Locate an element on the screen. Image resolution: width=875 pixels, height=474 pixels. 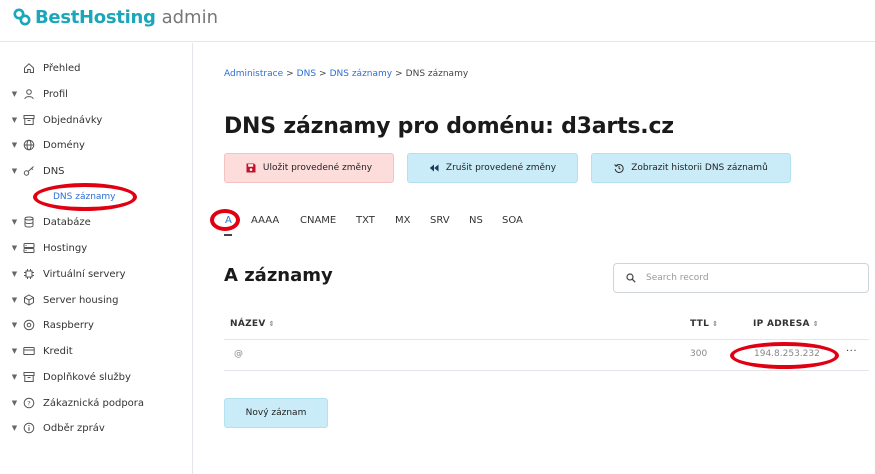
row-menu-icon: ··· is located at coordinates (851, 351).